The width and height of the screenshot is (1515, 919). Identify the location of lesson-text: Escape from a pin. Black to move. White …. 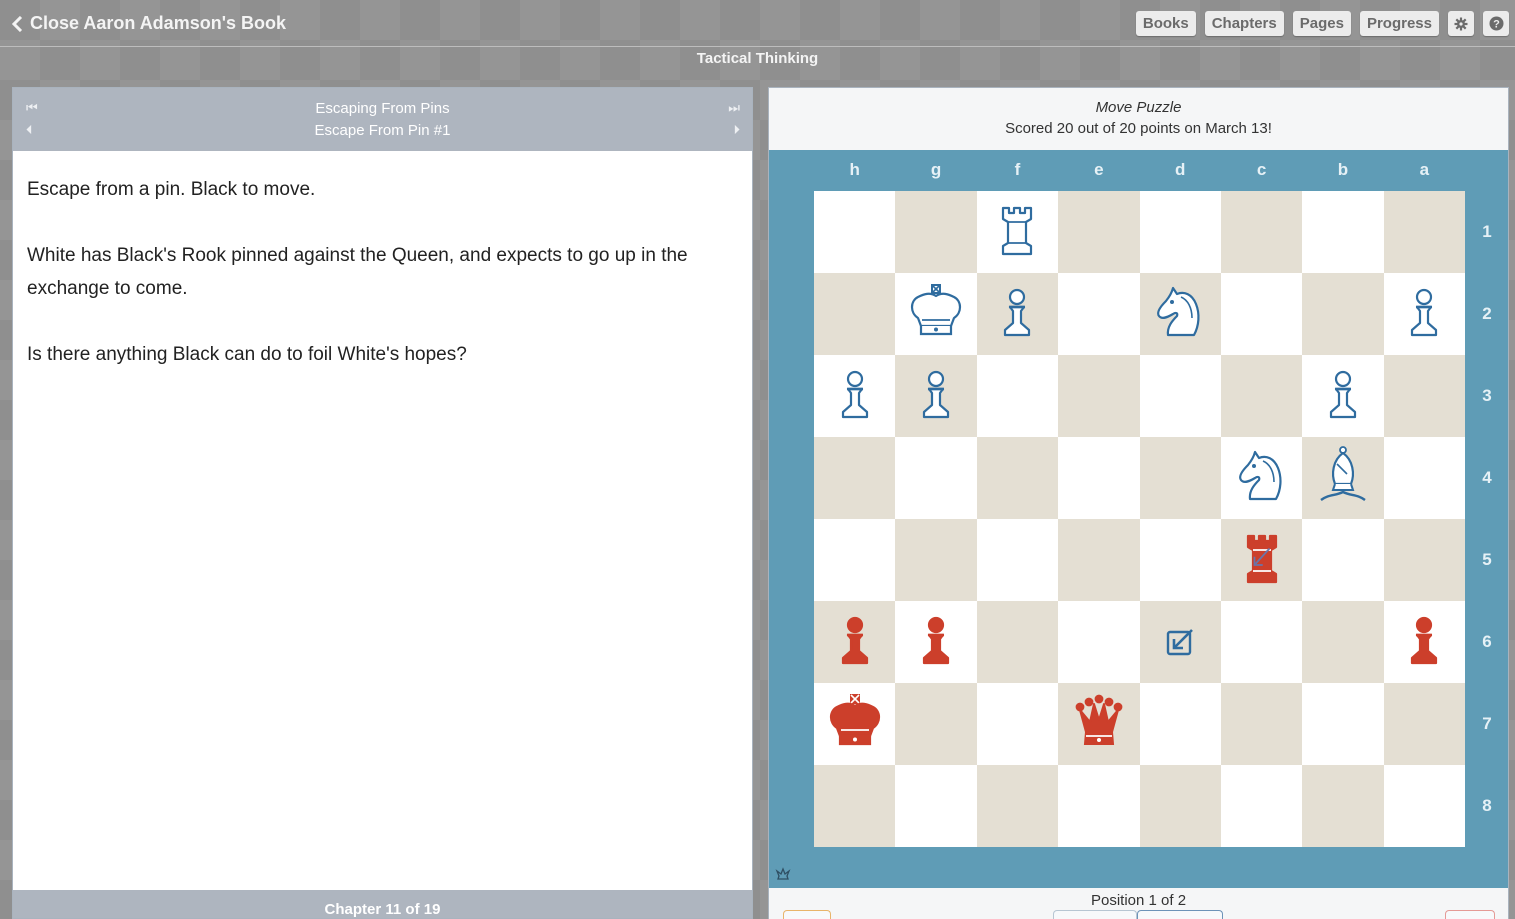
(382, 288).